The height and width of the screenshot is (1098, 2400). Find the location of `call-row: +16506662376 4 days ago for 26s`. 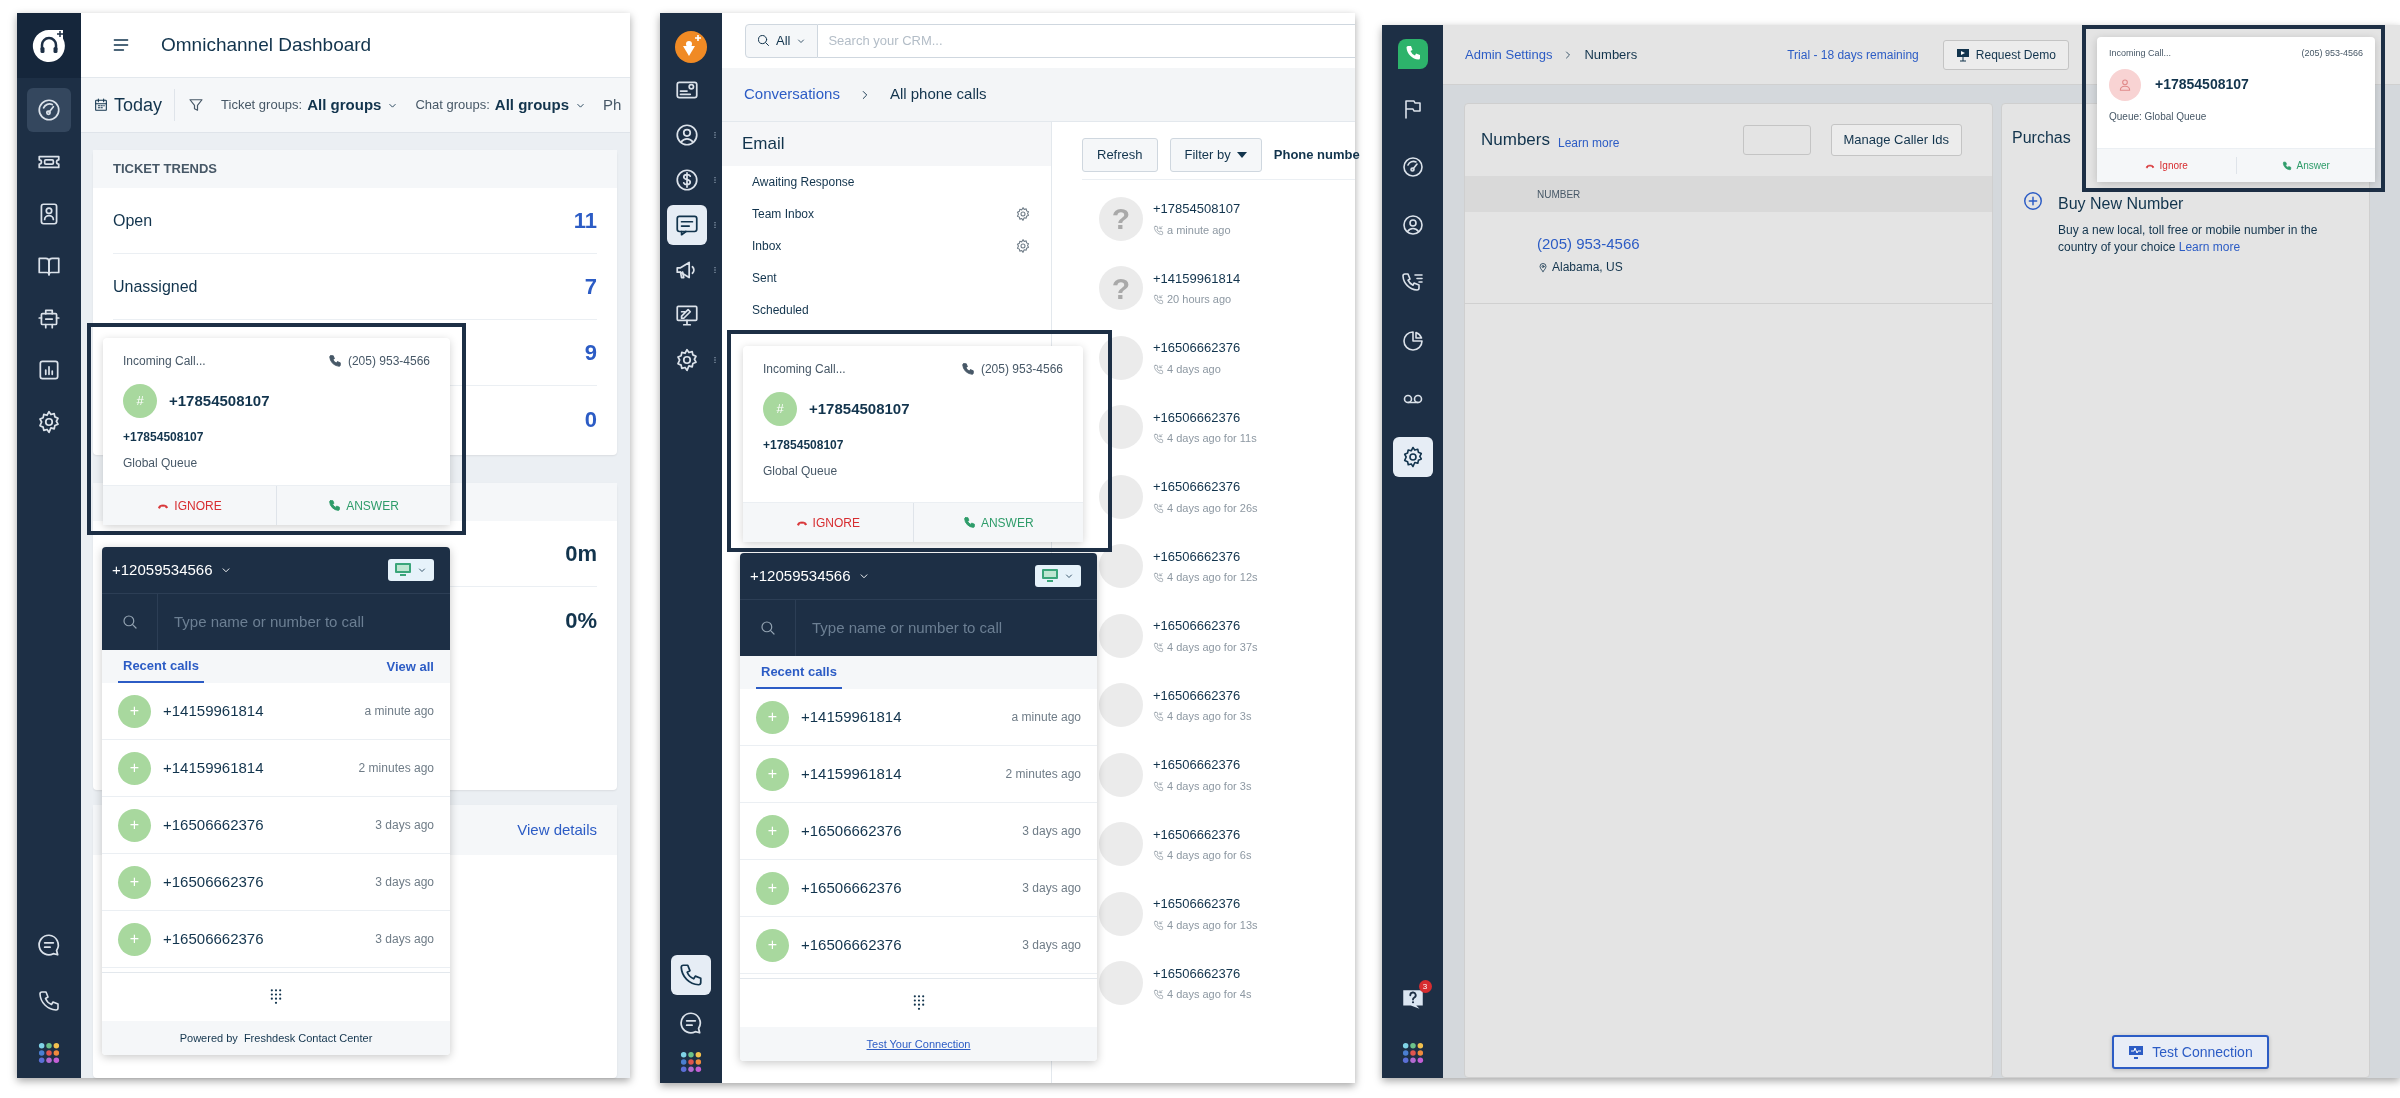

call-row: +16506662376 4 days ago for 26s is located at coordinates (1227, 497).